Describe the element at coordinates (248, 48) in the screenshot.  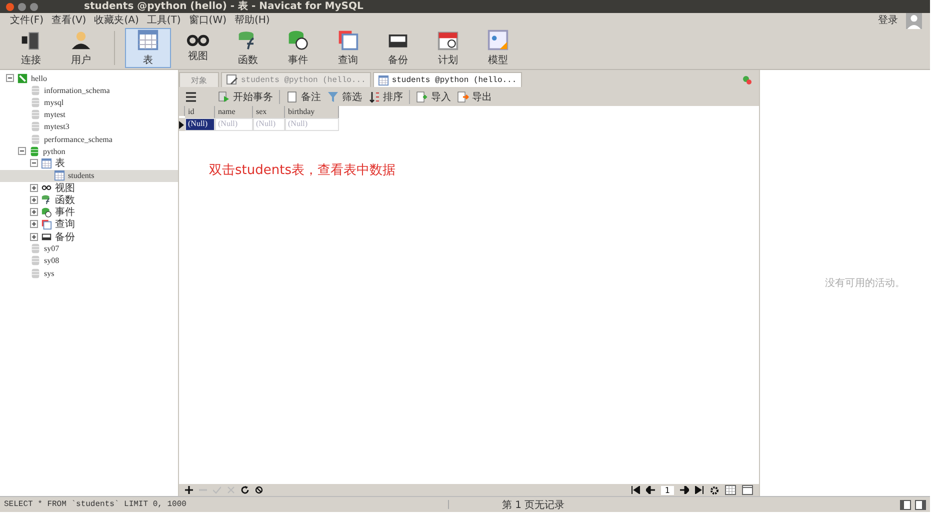
I see `toolbar-button: 函数` at that location.